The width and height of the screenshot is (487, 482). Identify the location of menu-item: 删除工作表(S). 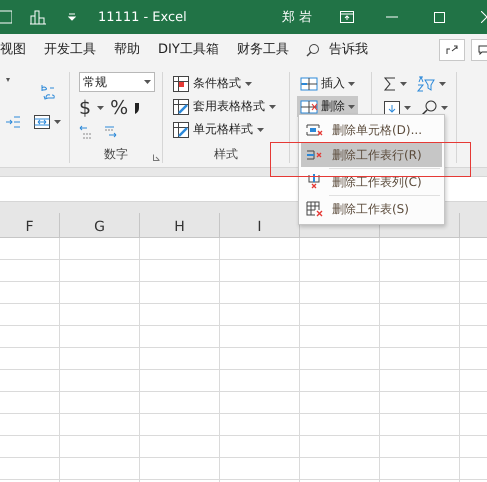
(371, 209).